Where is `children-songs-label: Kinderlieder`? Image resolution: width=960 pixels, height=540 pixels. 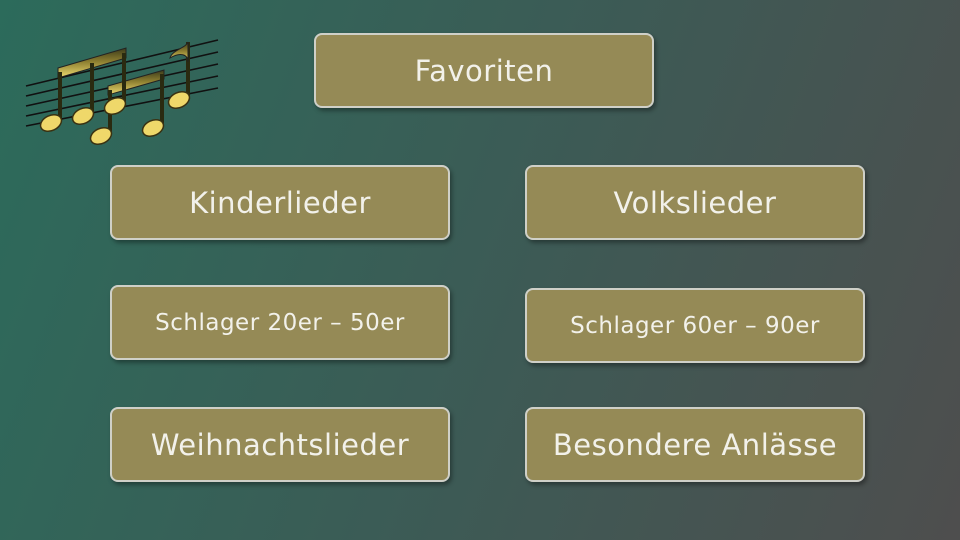 children-songs-label: Kinderlieder is located at coordinates (280, 202).